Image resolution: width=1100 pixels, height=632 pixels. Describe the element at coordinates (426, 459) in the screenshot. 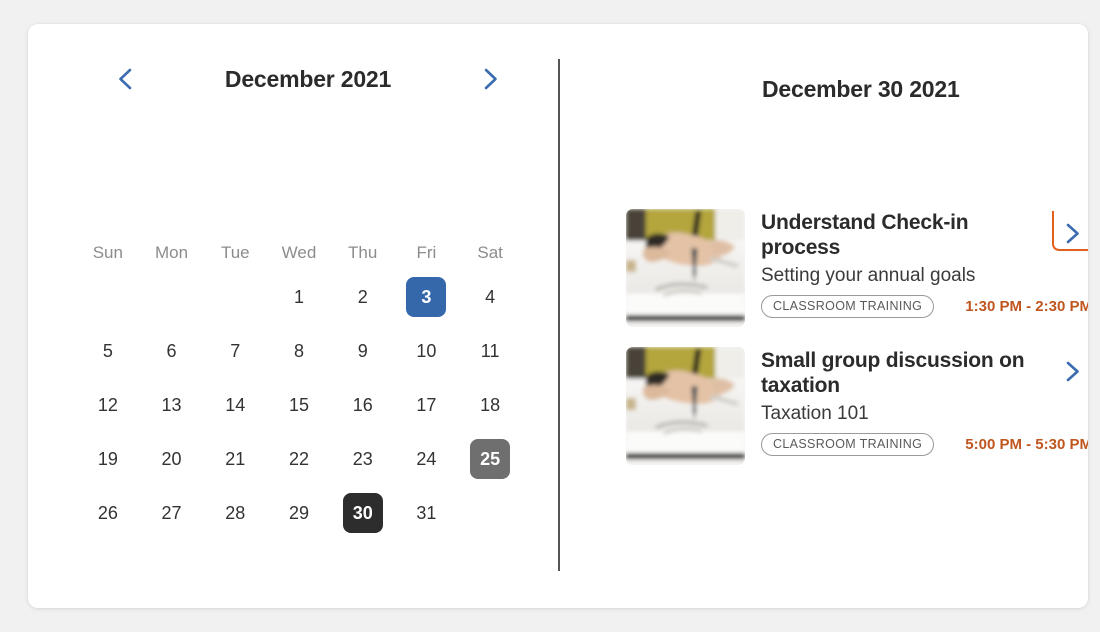

I see `calendar-day-24: 24` at that location.